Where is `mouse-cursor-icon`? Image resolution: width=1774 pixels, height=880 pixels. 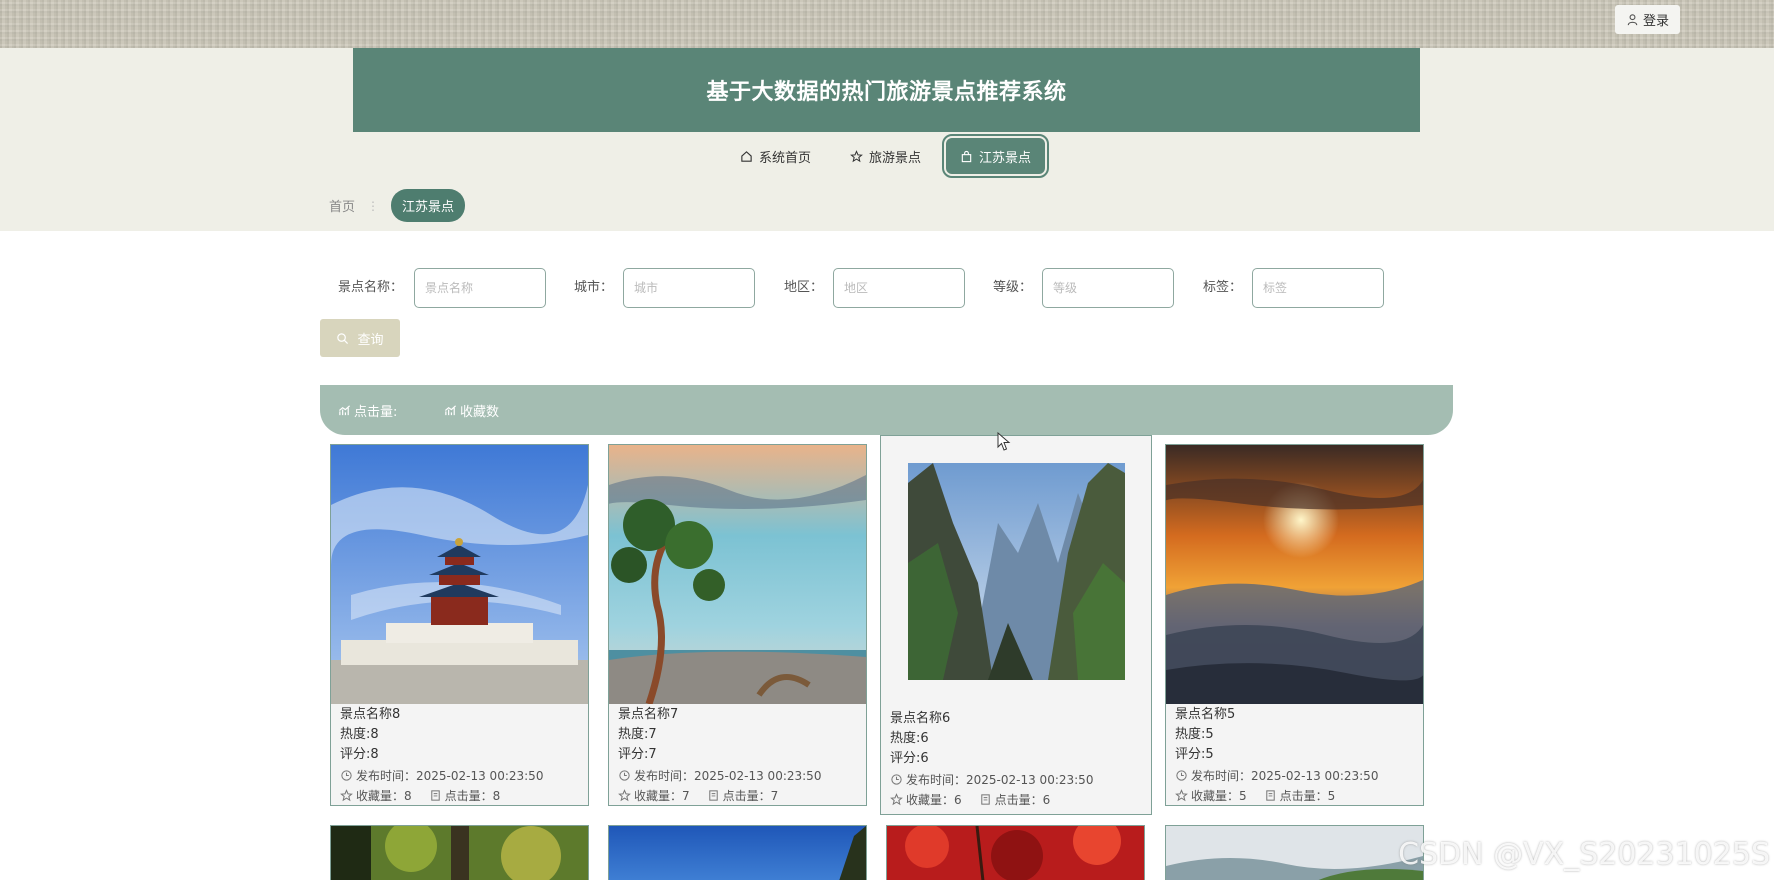 mouse-cursor-icon is located at coordinates (1004, 441).